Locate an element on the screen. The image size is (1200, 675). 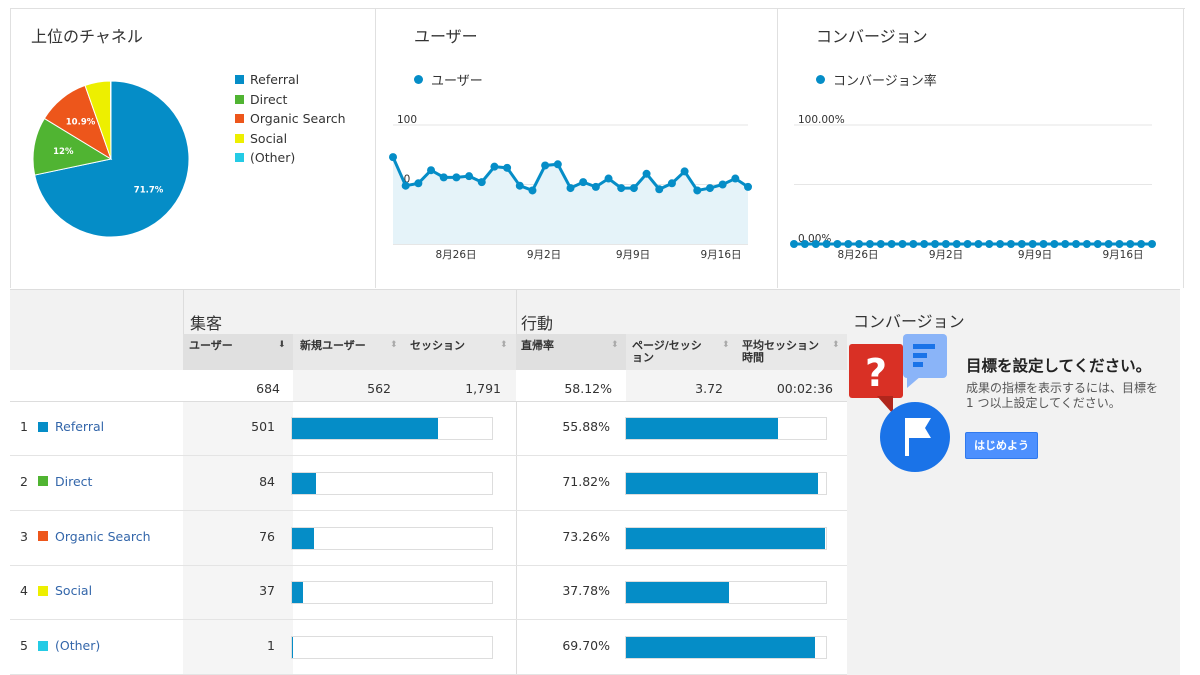
conversion-panel-title: コンバージョン is located at coordinates (909, 321).